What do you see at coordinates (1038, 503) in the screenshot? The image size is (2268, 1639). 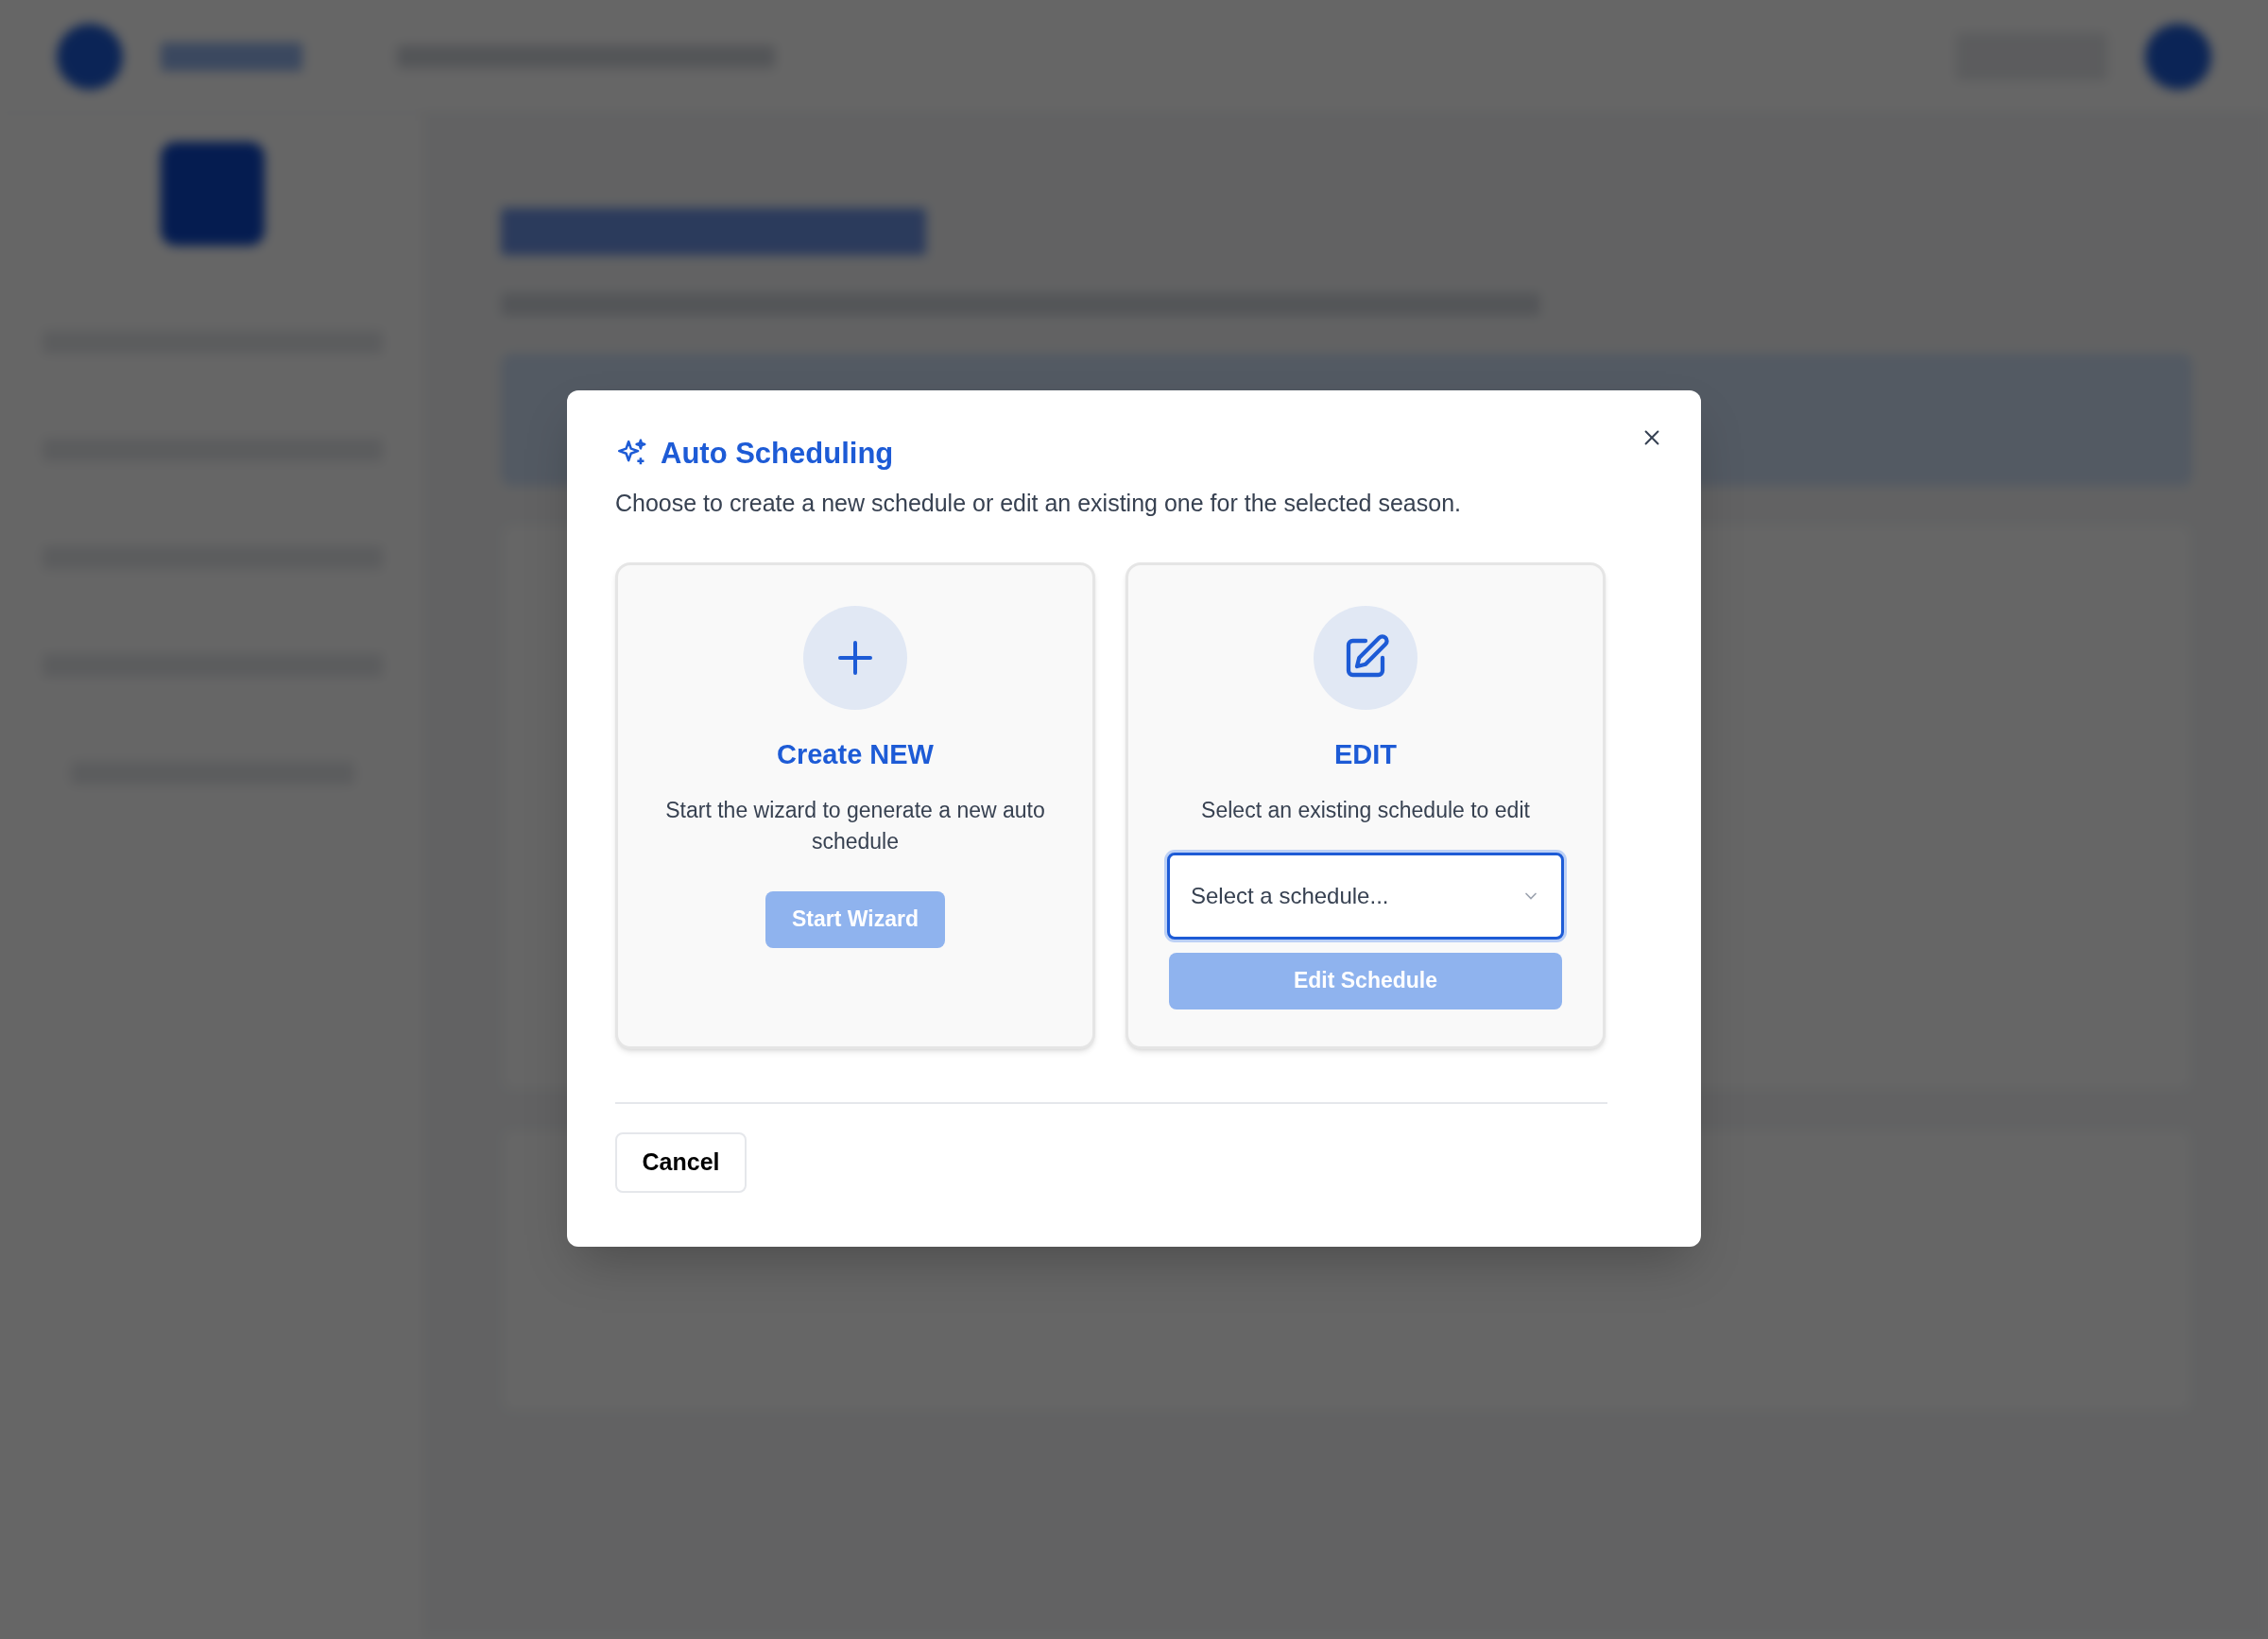 I see `dialog-description: Choose to create a new schedule or edit an existing one for the selected season.` at bounding box center [1038, 503].